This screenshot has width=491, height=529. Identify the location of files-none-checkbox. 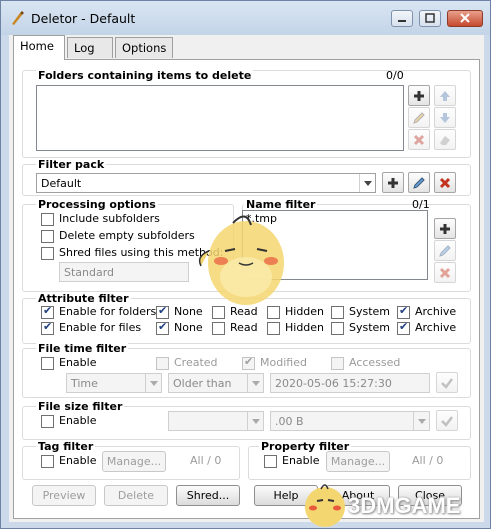
(162, 327).